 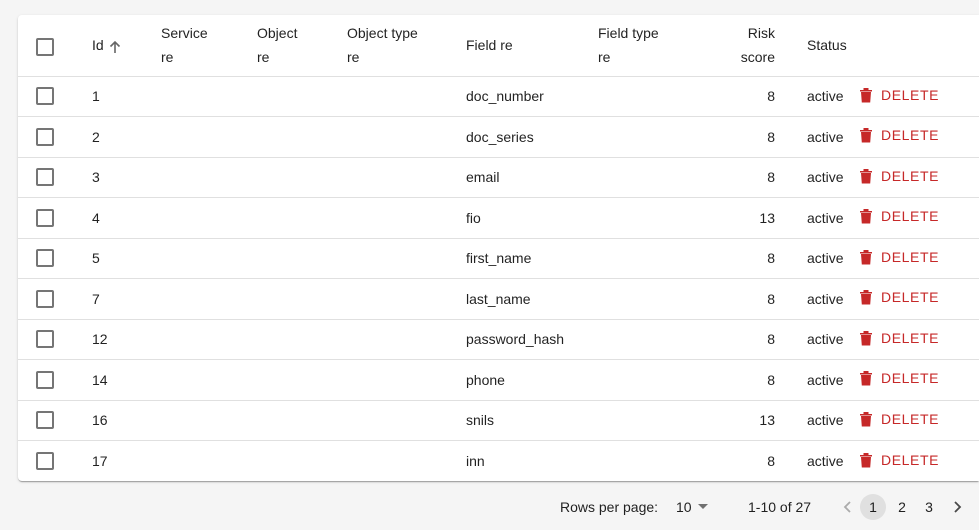 What do you see at coordinates (741, 46) in the screenshot?
I see `column-header-risk-score: Risk score` at bounding box center [741, 46].